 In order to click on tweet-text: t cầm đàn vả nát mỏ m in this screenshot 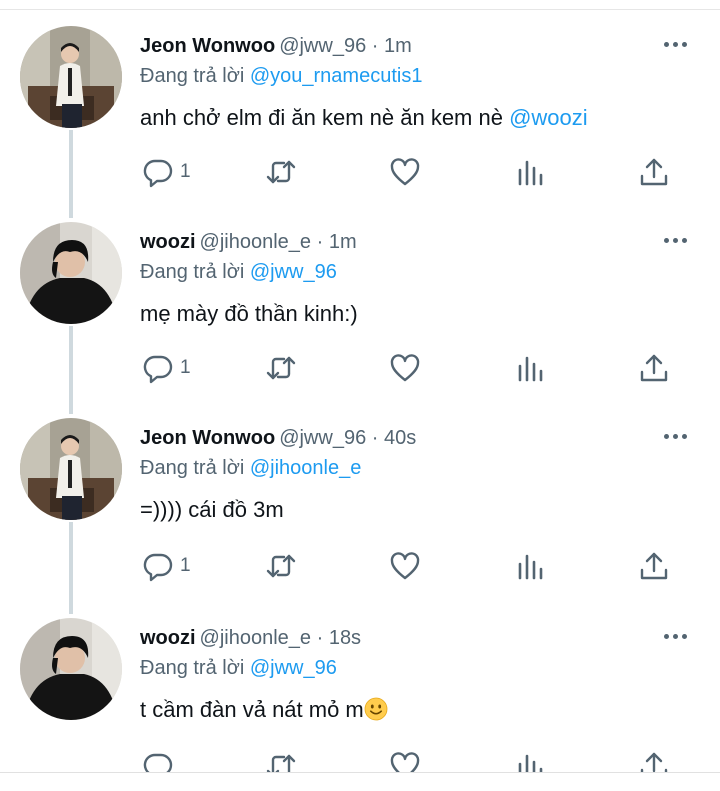, I will do `click(264, 710)`.